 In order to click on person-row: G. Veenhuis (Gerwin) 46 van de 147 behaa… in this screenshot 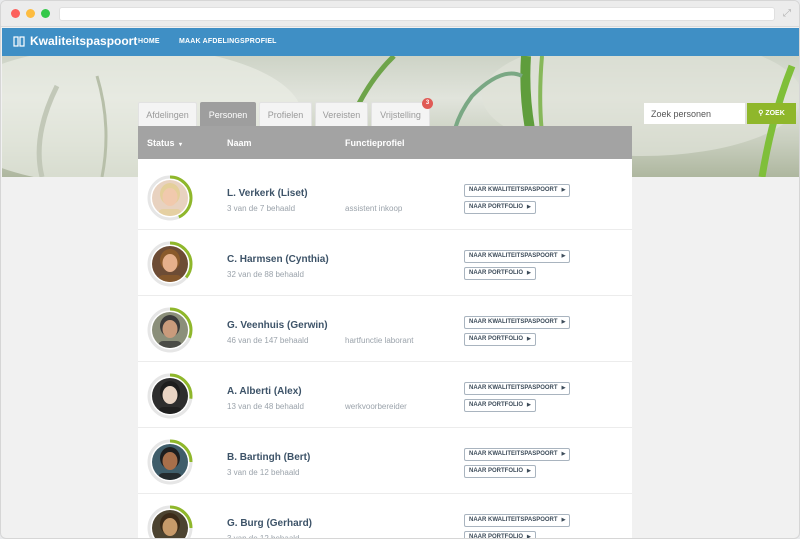, I will do `click(385, 329)`.